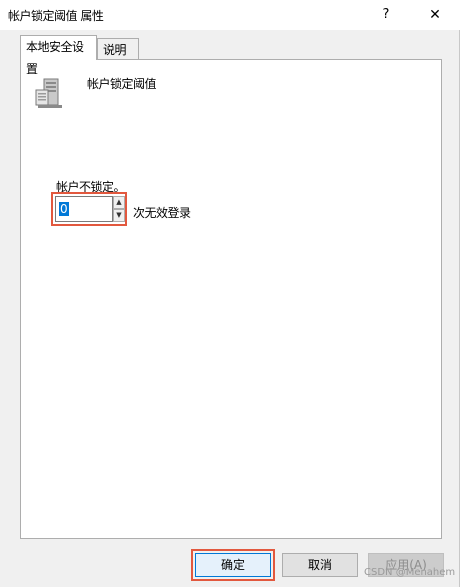 This screenshot has width=474, height=587. I want to click on lockout-threshold-value: 0, so click(64, 209).